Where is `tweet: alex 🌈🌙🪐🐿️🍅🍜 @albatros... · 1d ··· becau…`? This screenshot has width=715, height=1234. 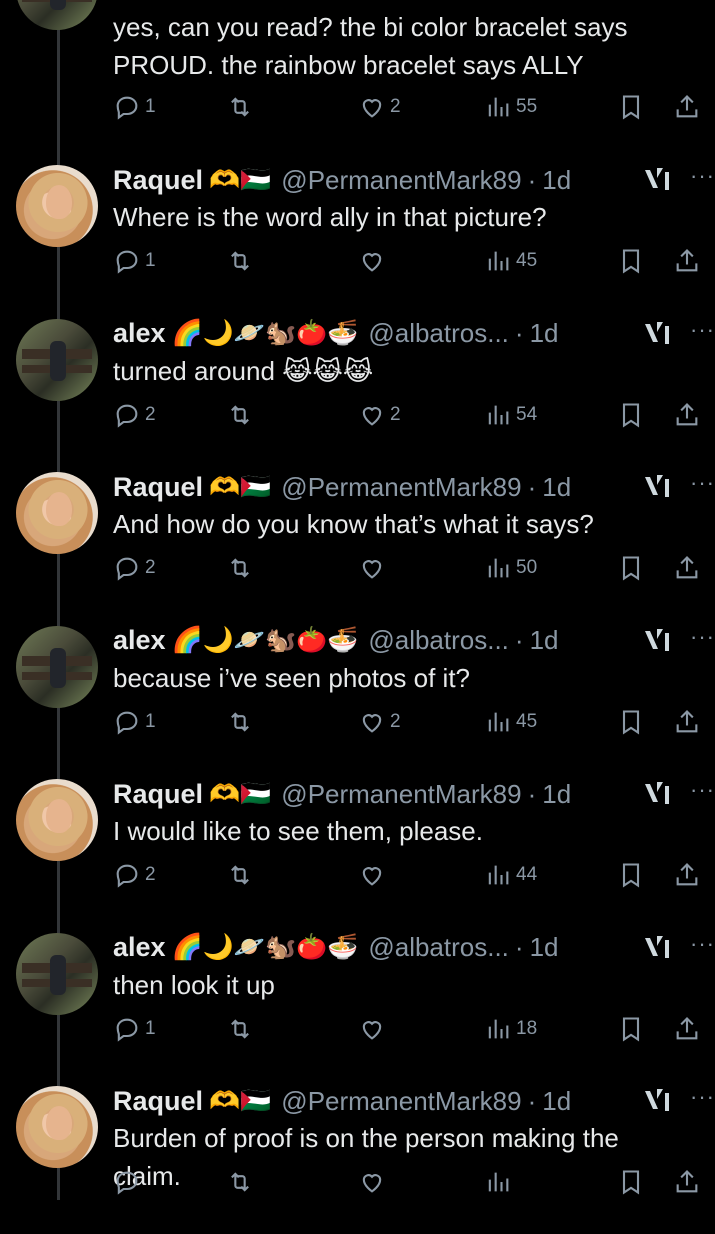
tweet: alex 🌈🌙🪐🐿️🍅🍜 @albatros... · 1d ··· becau… is located at coordinates (357, 697).